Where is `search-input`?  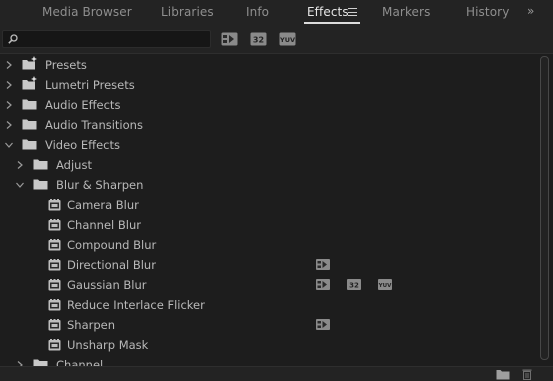
search-input is located at coordinates (114, 39).